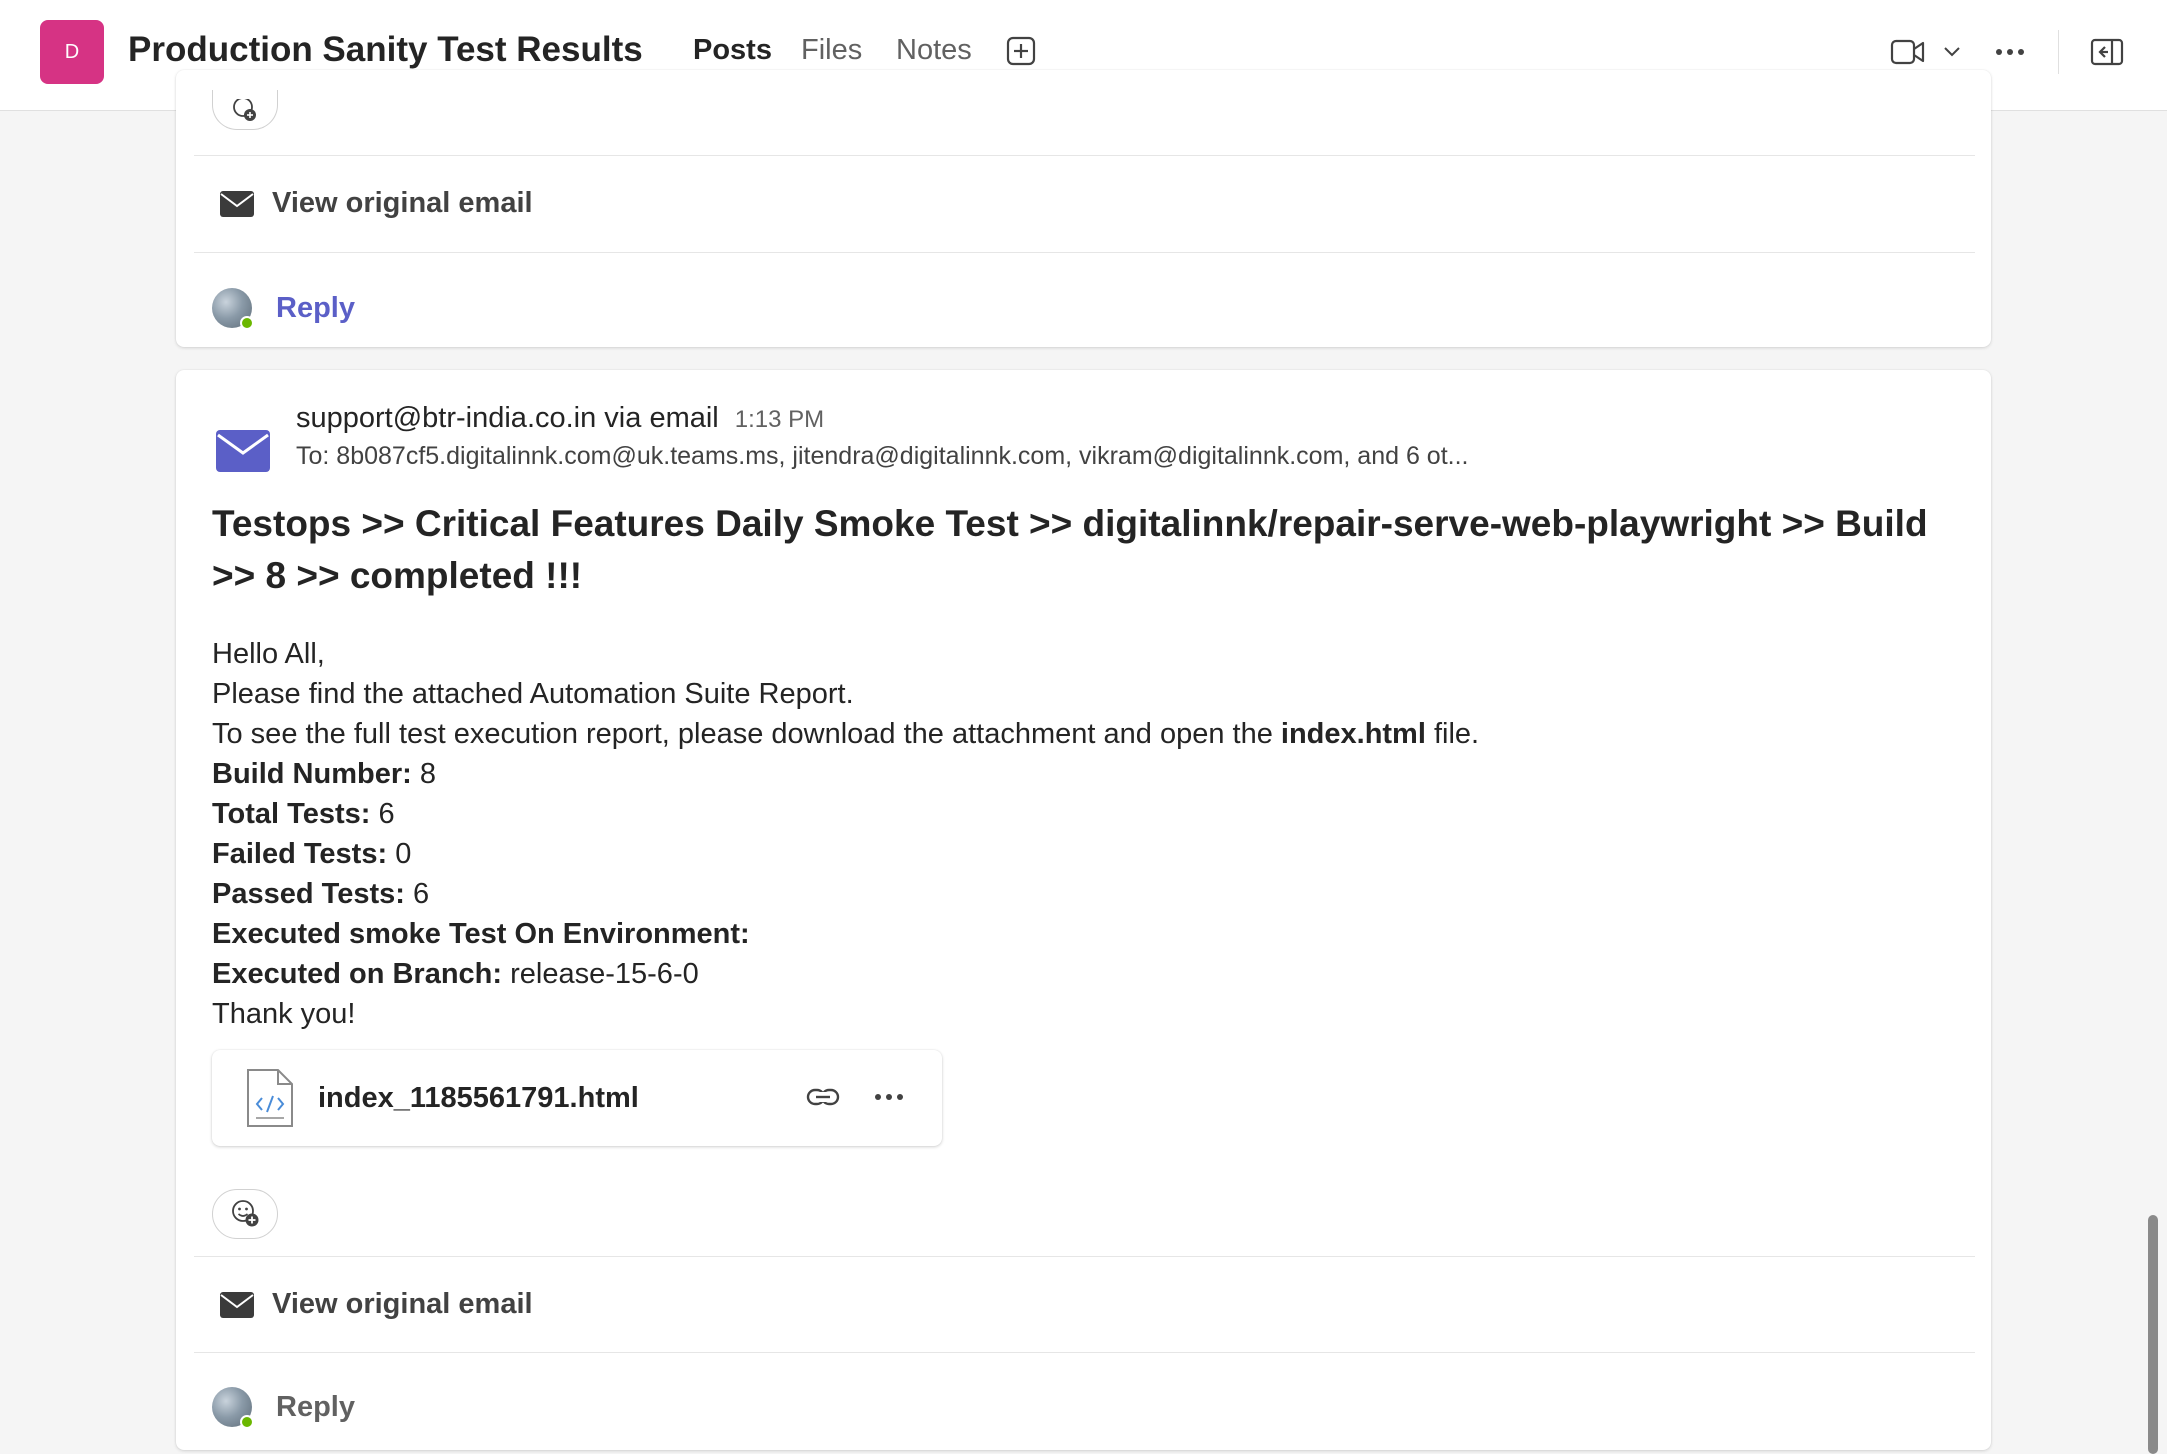 This screenshot has width=2167, height=1454. What do you see at coordinates (732, 50) in the screenshot?
I see `tab-posts: Posts` at bounding box center [732, 50].